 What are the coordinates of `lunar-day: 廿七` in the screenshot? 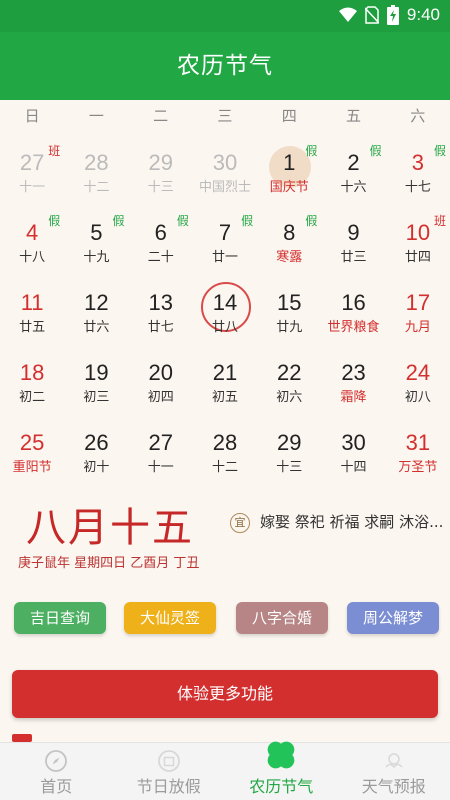 It's located at (160, 327).